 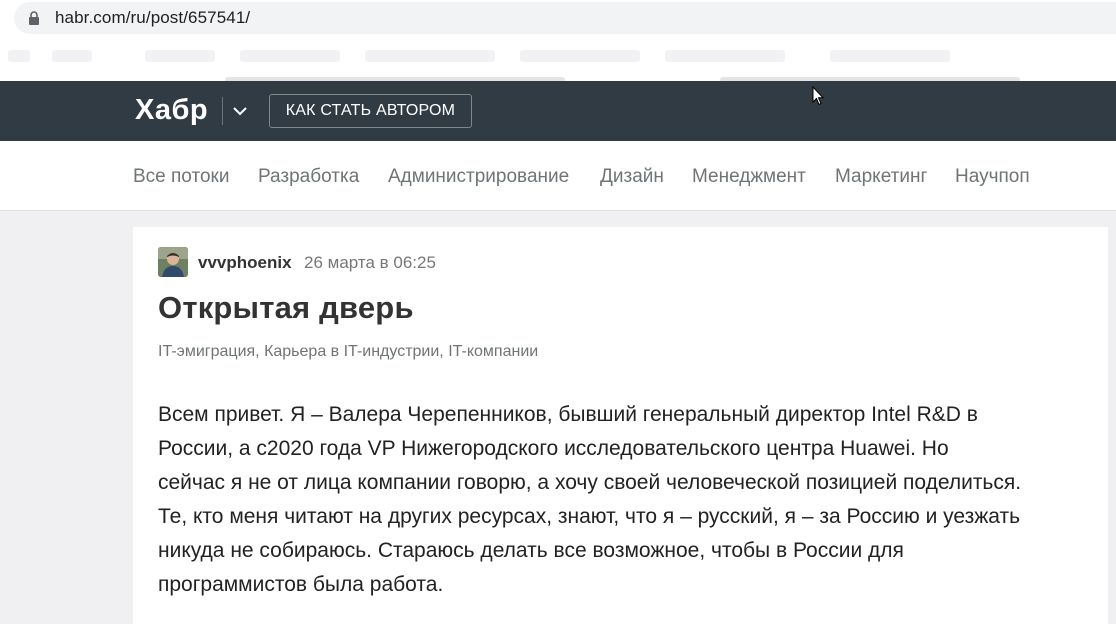 What do you see at coordinates (245, 263) in the screenshot?
I see `author-name: vvvphoenix` at bounding box center [245, 263].